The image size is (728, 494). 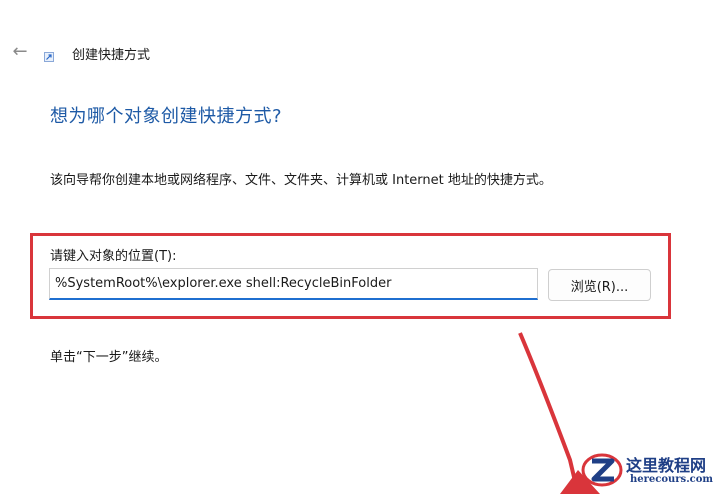 What do you see at coordinates (49, 57) in the screenshot?
I see `shortcut-icon` at bounding box center [49, 57].